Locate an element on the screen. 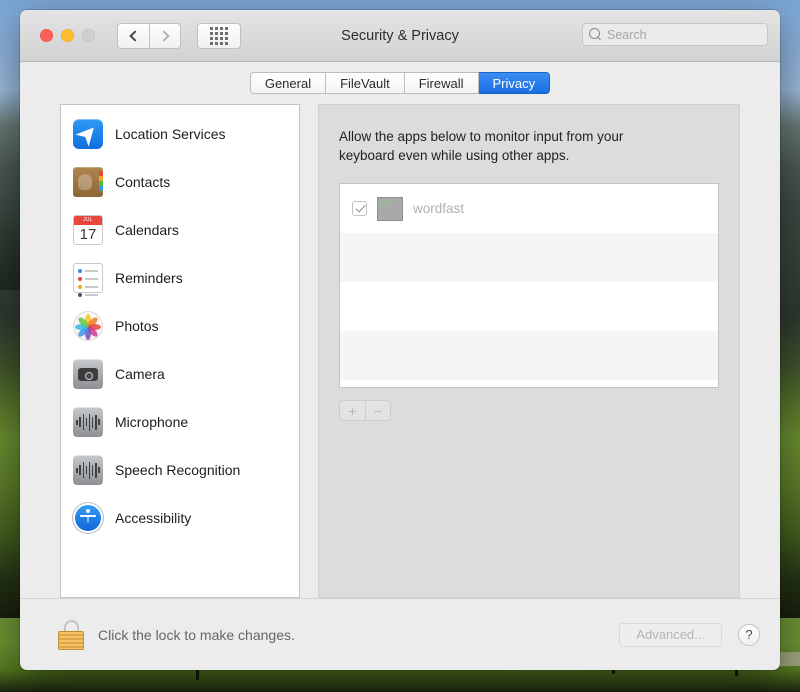  close-button-icon is located at coordinates (46, 35).